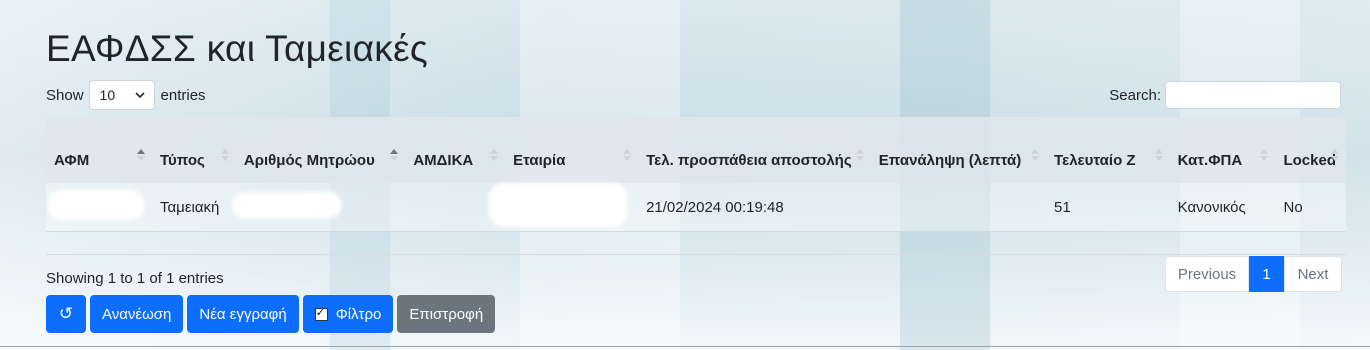  Describe the element at coordinates (685, 346) in the screenshot. I see `divider` at that location.